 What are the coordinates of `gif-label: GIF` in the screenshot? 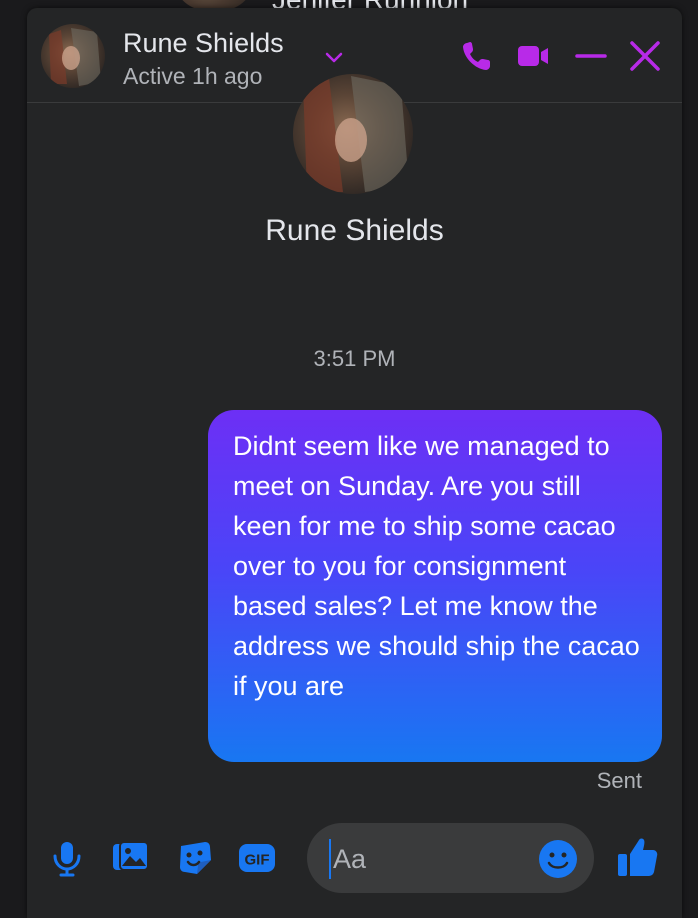 It's located at (257, 860).